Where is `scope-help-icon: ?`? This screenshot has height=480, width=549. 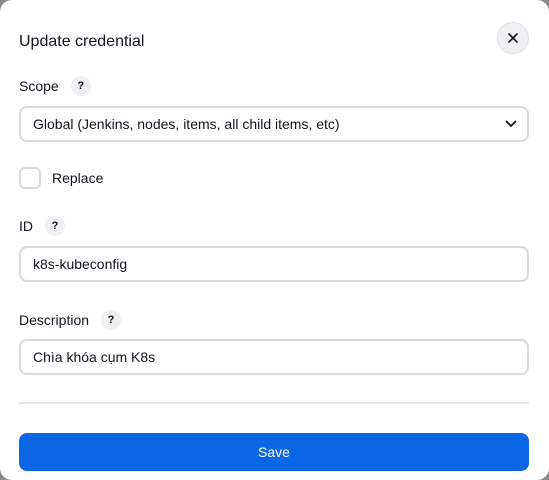
scope-help-icon: ? is located at coordinates (80, 86).